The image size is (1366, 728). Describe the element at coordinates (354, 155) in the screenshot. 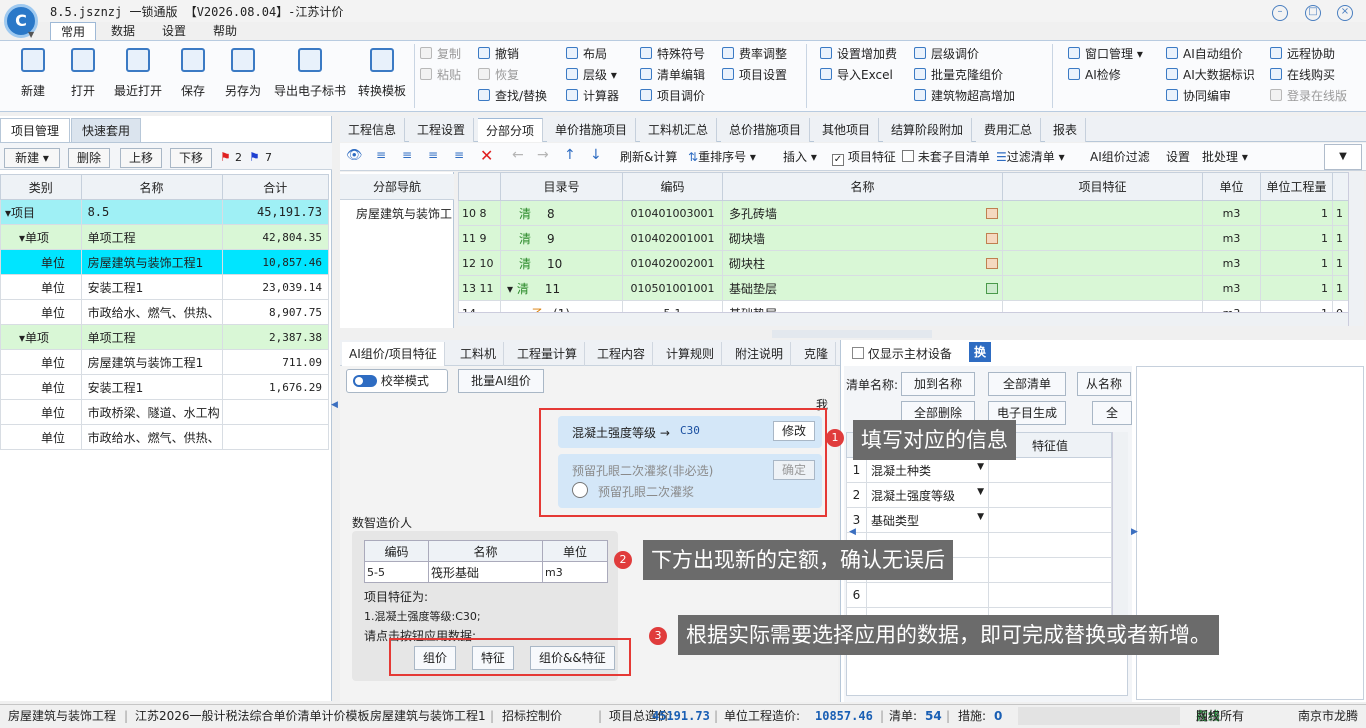

I see `eye-icon: 👁` at that location.